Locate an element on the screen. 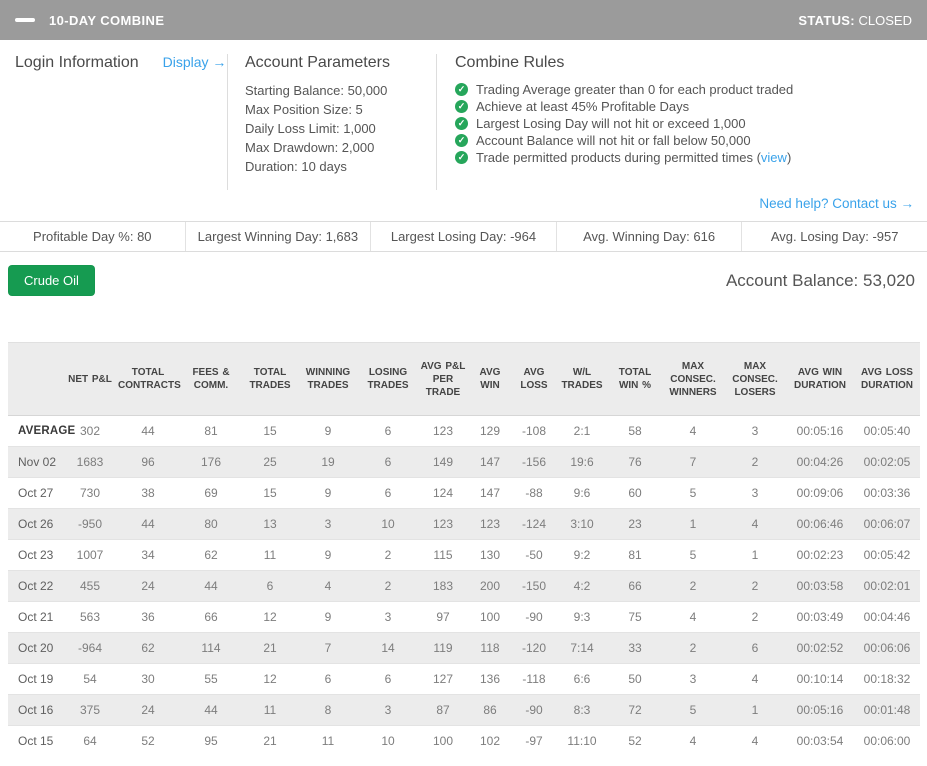 Image resolution: width=927 pixels, height=766 pixels. table-cell: 147 is located at coordinates (490, 493).